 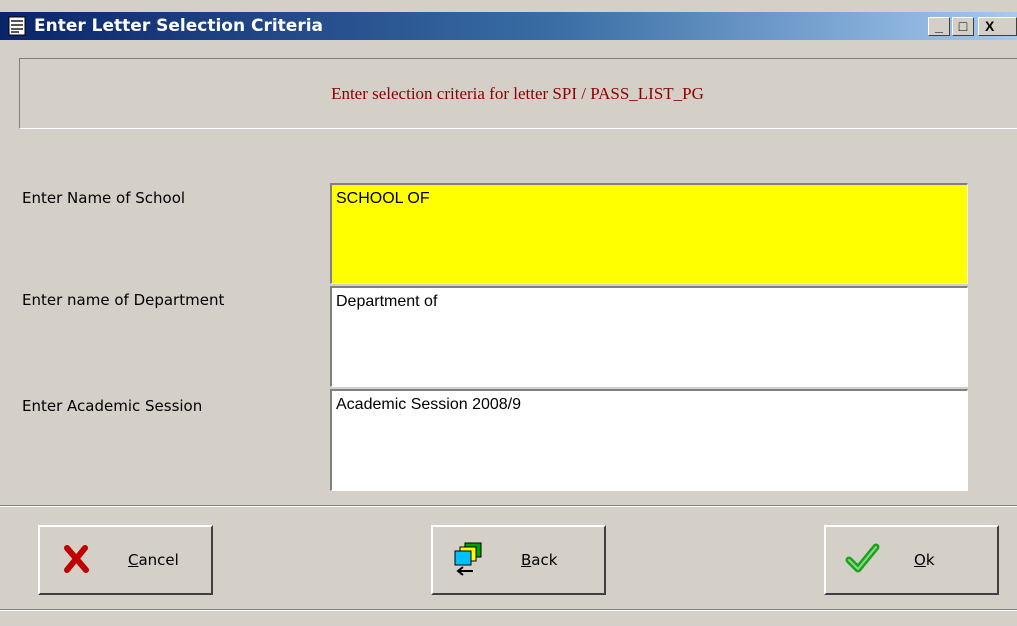 I want to click on session-label: Enter Academic Session, so click(x=112, y=406).